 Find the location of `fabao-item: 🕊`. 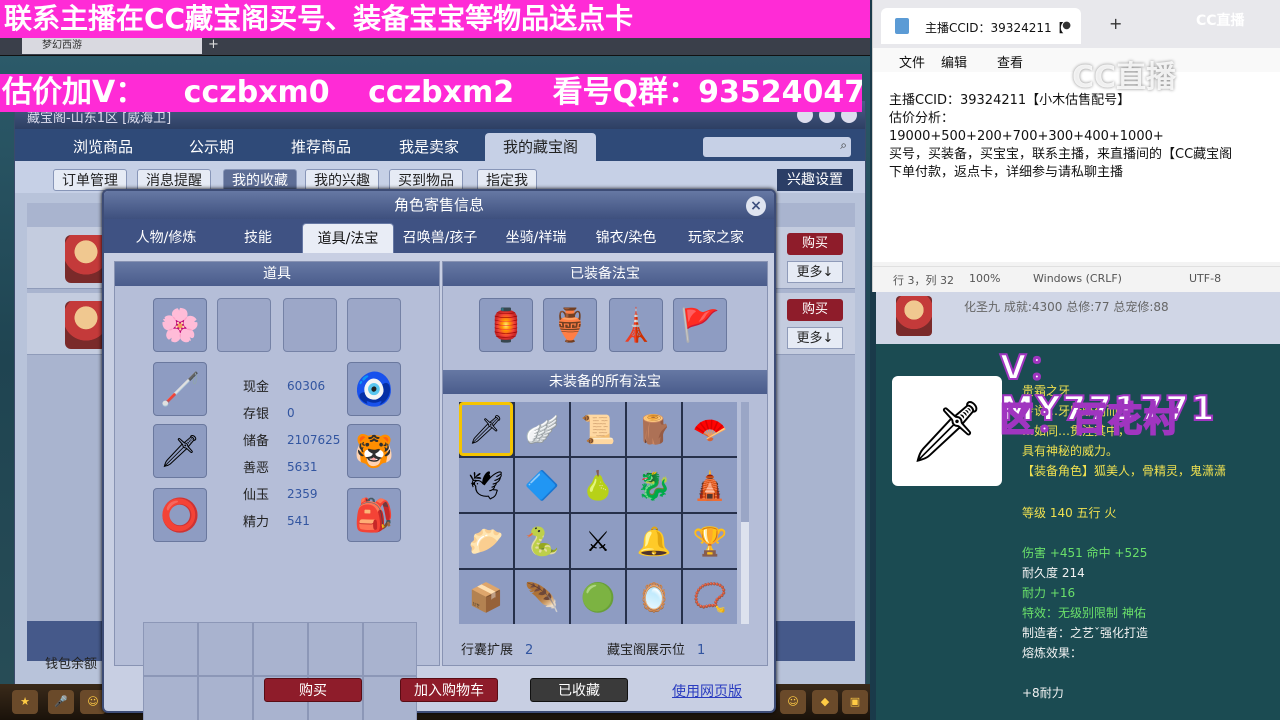

fabao-item: 🕊 is located at coordinates (486, 485).